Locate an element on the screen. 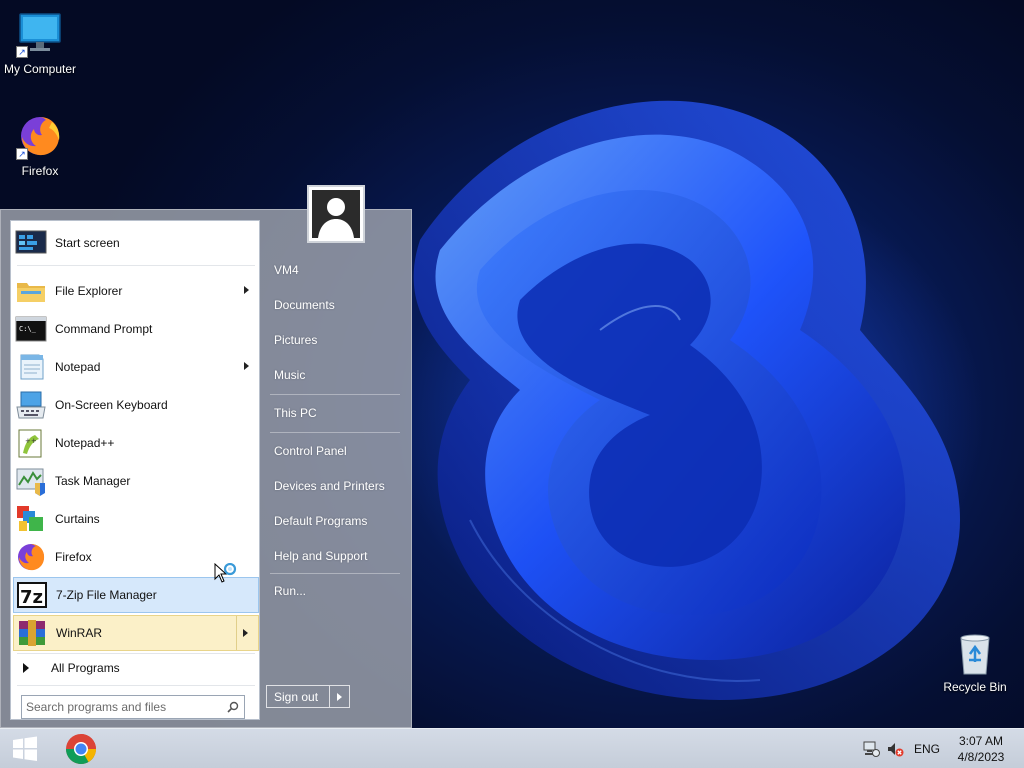 This screenshot has width=1024, height=768. desktop-icon-label: My Computer is located at coordinates (40, 69).